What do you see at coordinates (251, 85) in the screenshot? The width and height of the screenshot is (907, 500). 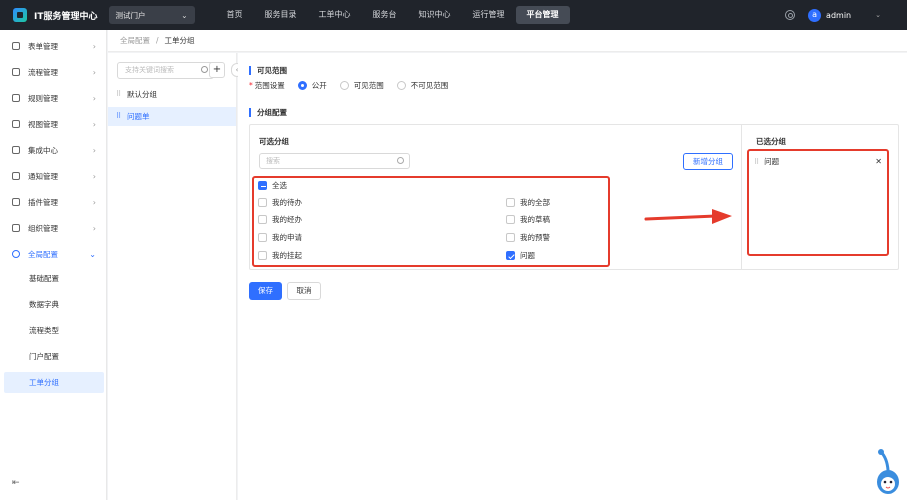 I see `required-marker: *` at bounding box center [251, 85].